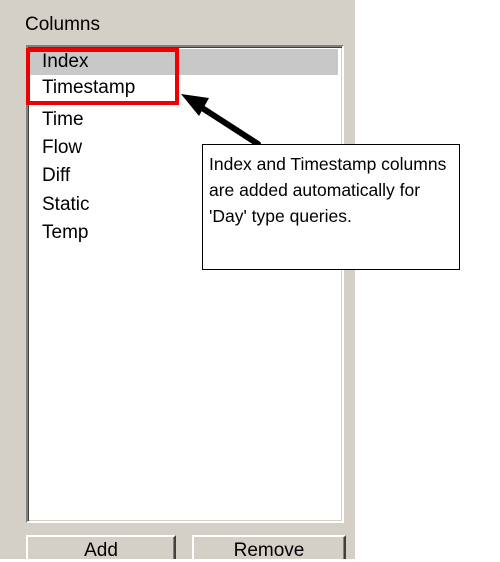  What do you see at coordinates (62, 24) in the screenshot?
I see `columns-group-label: Columns` at bounding box center [62, 24].